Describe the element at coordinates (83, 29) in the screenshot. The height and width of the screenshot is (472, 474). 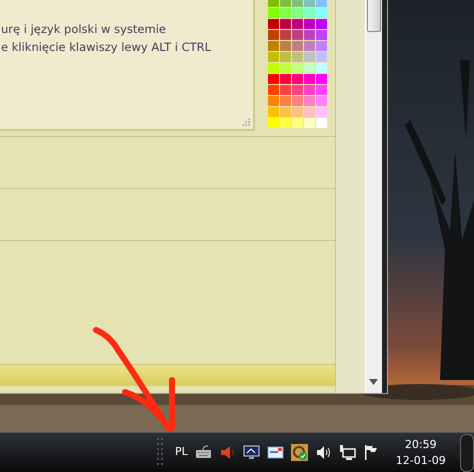
I see `text-line: urę i język polski w systemie` at that location.